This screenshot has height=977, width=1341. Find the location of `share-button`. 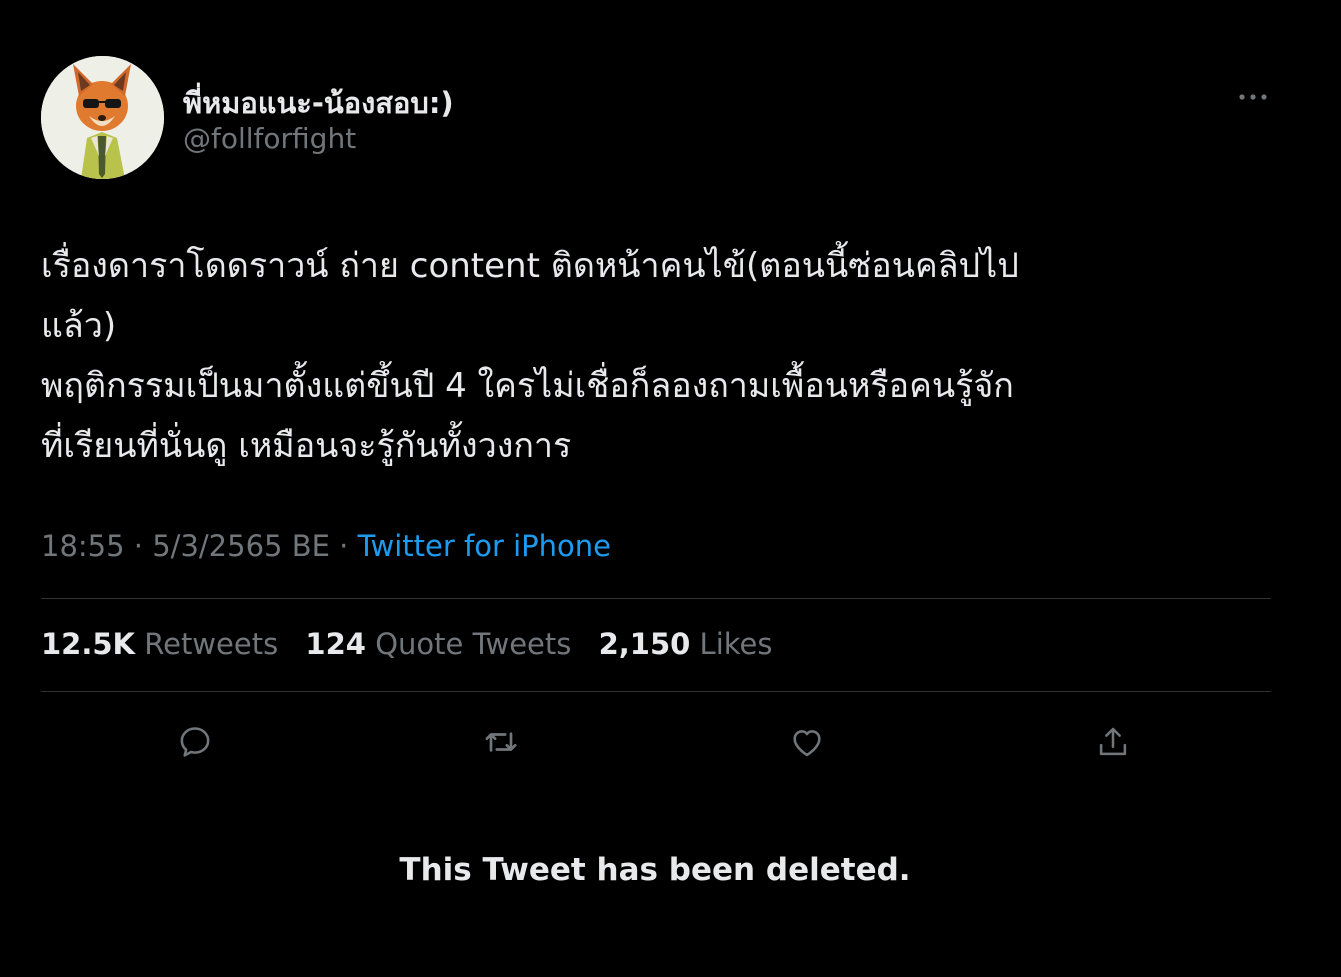

share-button is located at coordinates (1113, 742).